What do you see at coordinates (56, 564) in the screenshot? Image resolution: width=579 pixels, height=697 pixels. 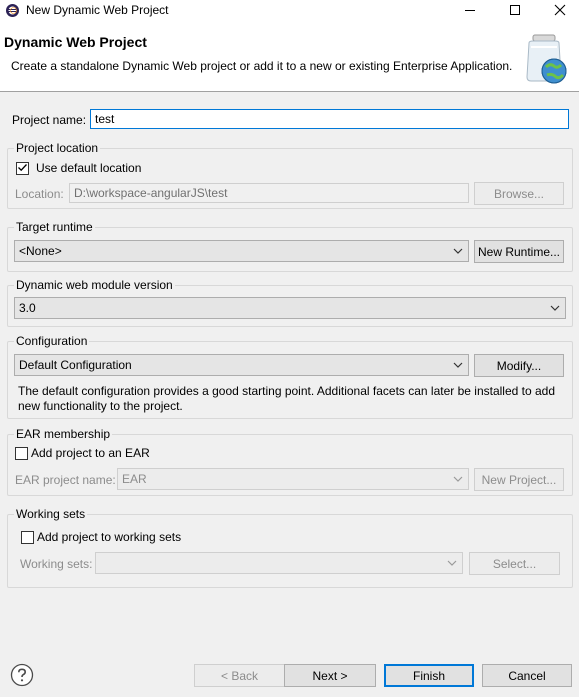 I see `working-sets-label: Working sets:` at bounding box center [56, 564].